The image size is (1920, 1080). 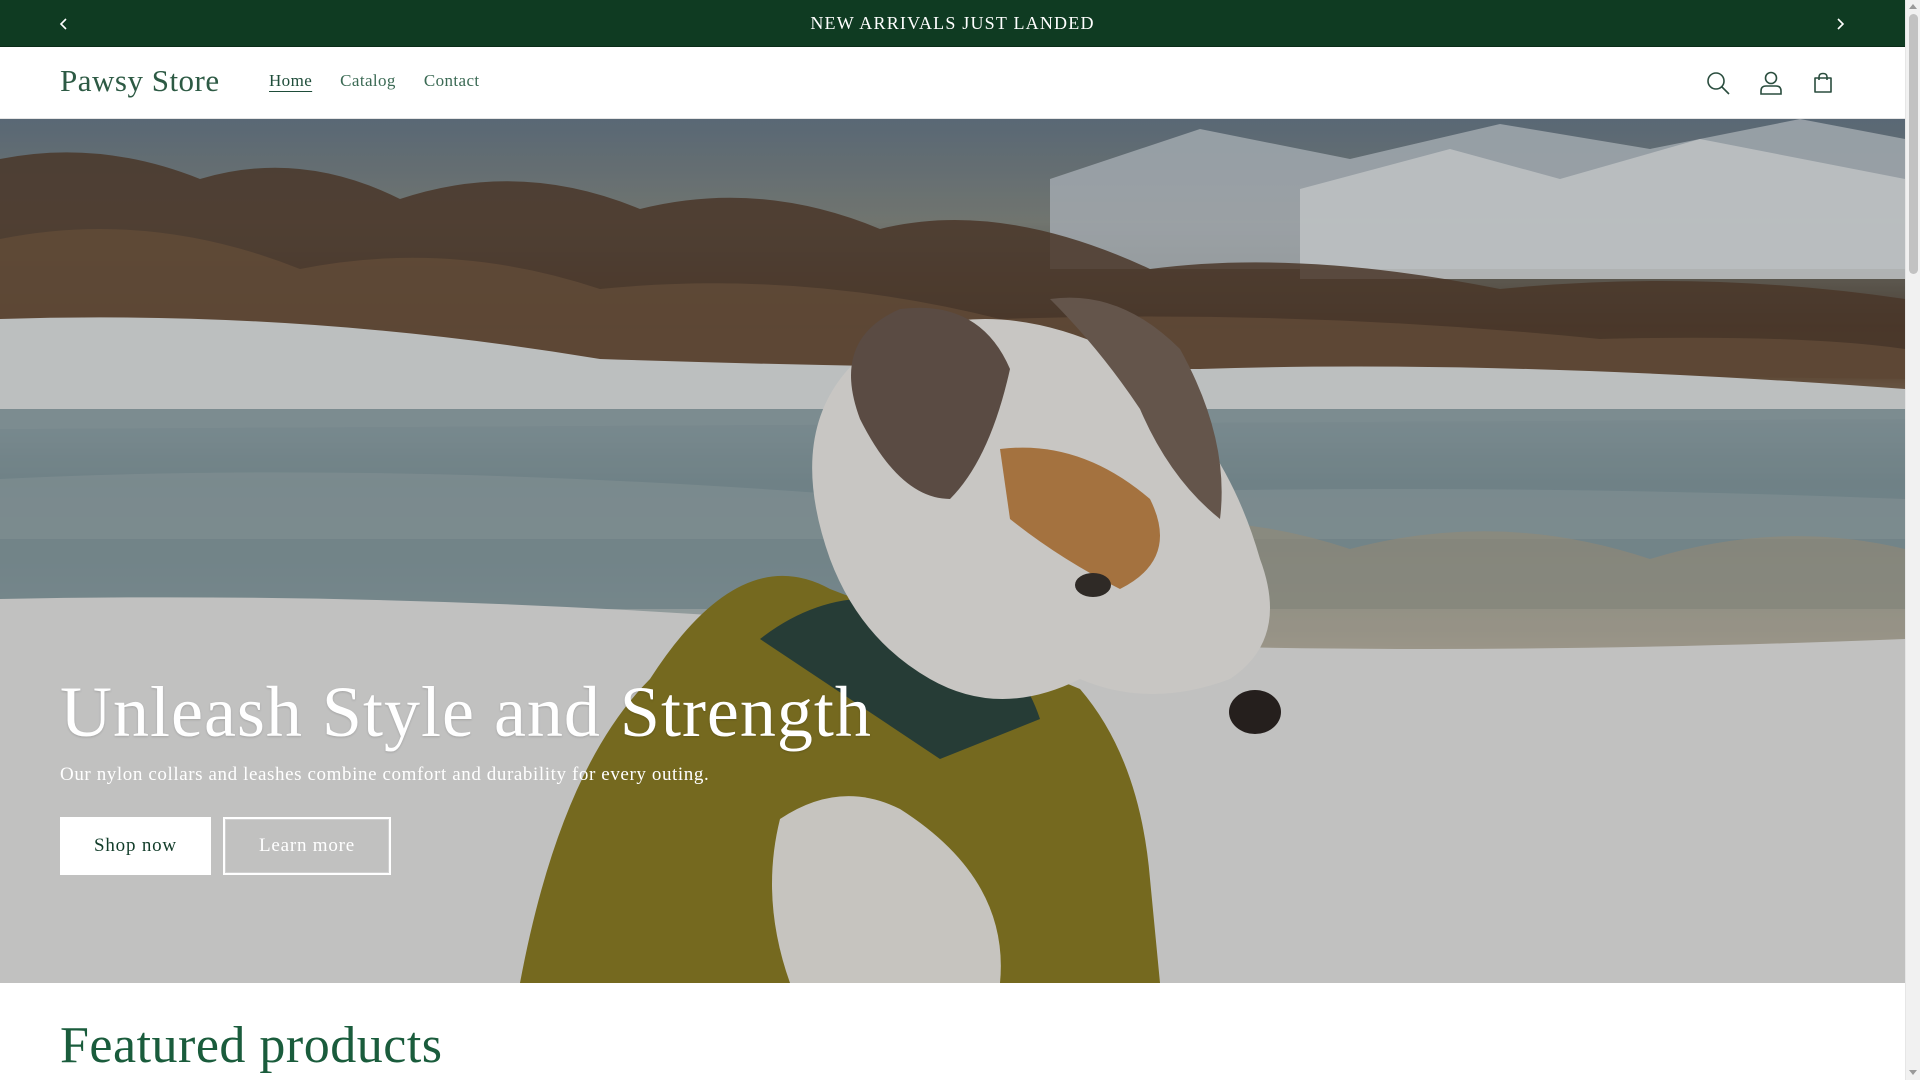 What do you see at coordinates (135, 846) in the screenshot?
I see `shop-now-button: Shop now` at bounding box center [135, 846].